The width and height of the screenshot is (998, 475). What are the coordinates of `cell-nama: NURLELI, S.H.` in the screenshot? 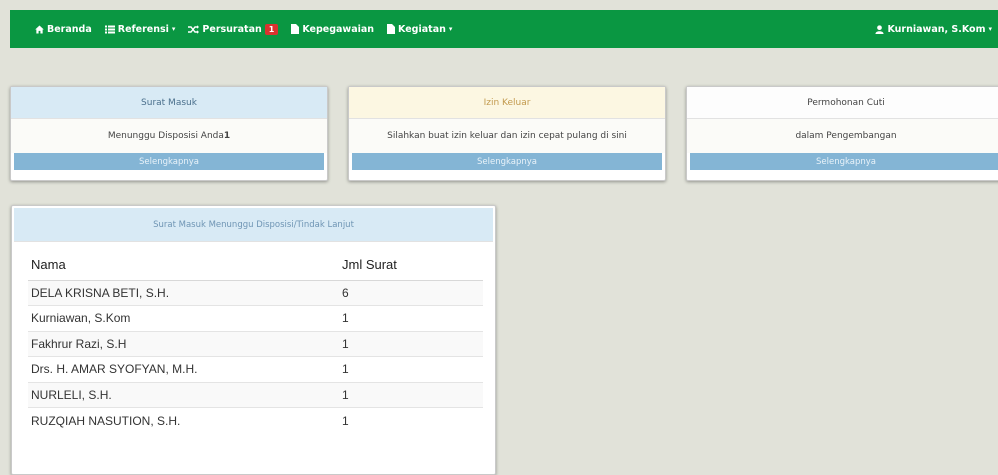 It's located at (182, 394).